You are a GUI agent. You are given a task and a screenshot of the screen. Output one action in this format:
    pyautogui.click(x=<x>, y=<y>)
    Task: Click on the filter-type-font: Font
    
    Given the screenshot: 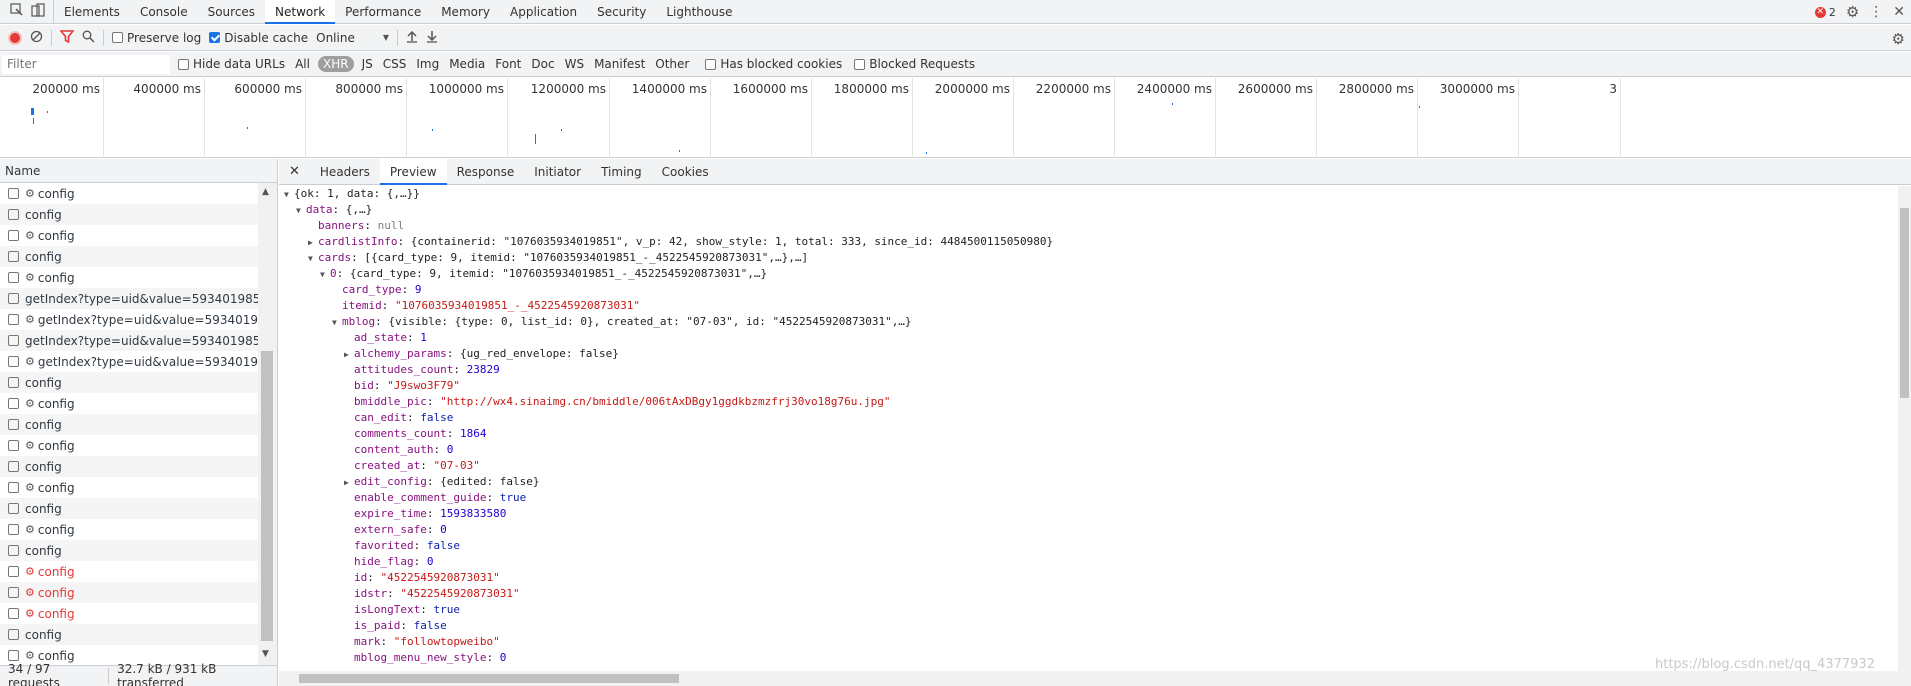 What is the action you would take?
    pyautogui.click(x=508, y=64)
    